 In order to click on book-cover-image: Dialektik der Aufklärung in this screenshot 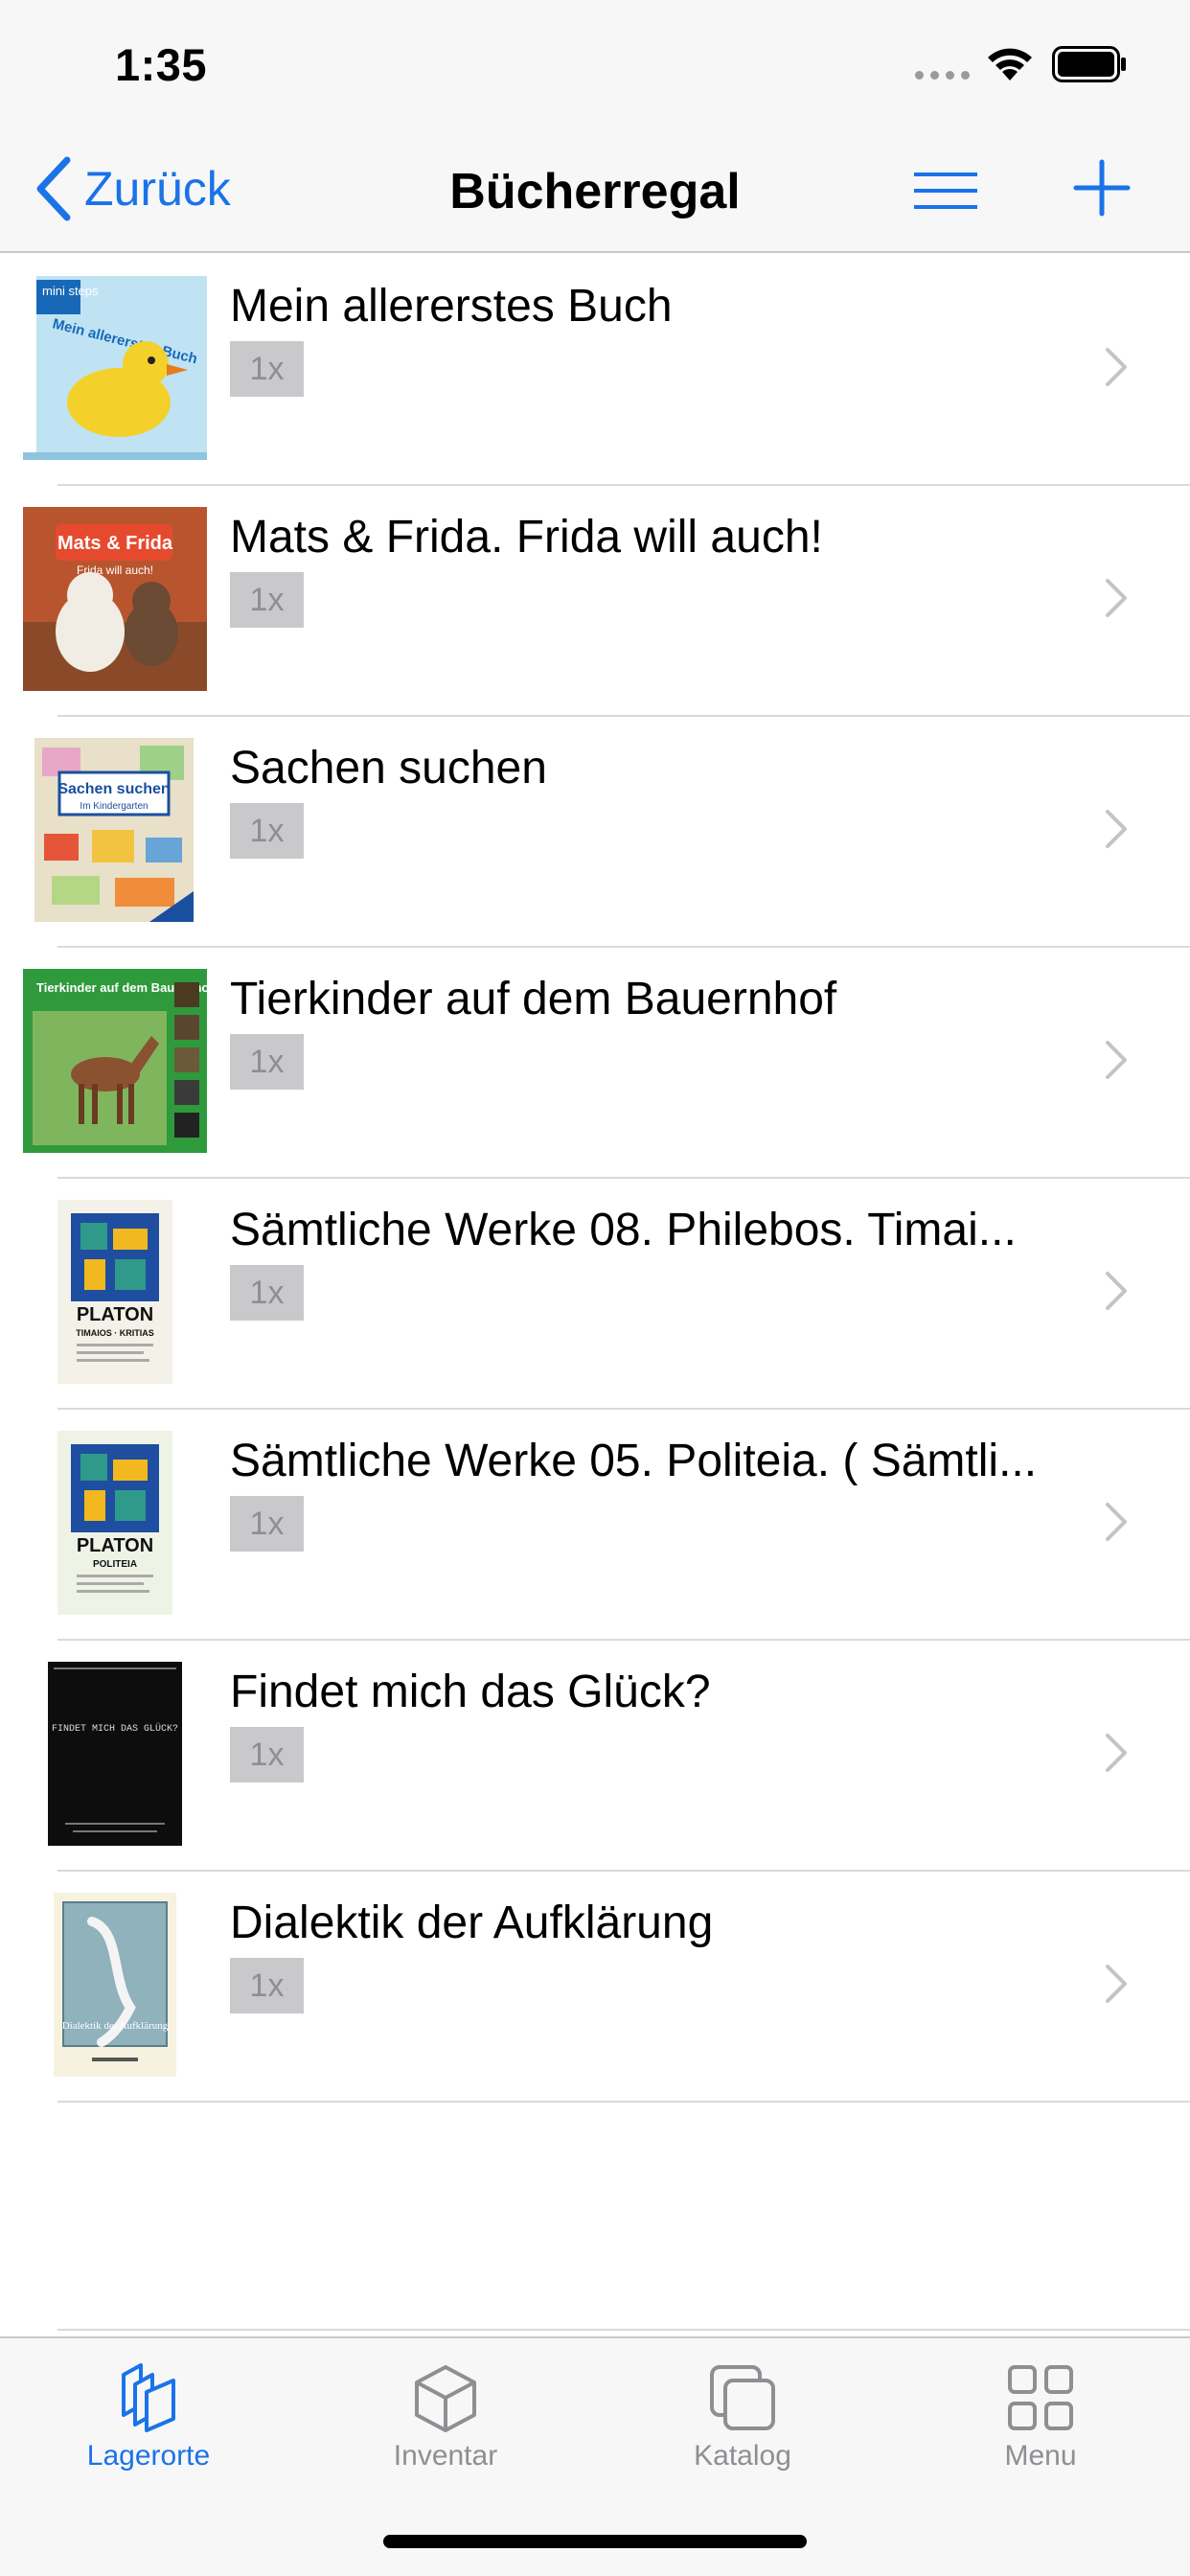, I will do `click(115, 1985)`.